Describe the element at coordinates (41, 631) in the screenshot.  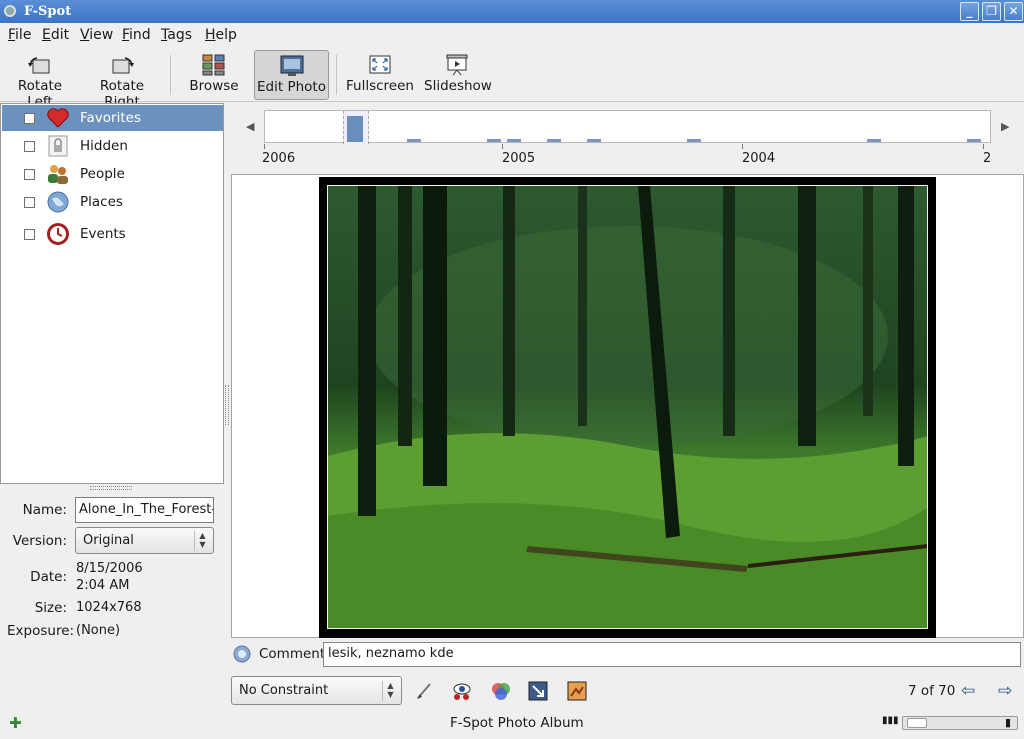
I see `exposure-label: Exposure:` at that location.